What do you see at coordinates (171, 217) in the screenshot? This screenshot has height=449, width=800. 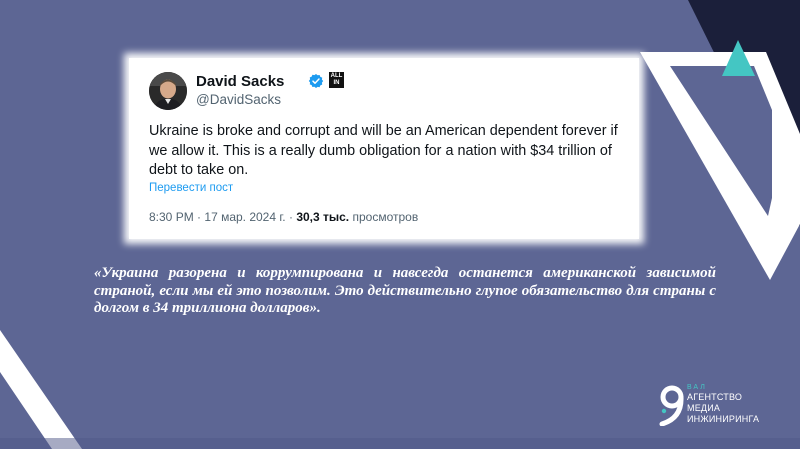 I see `tweet-time: 8:30 PM` at bounding box center [171, 217].